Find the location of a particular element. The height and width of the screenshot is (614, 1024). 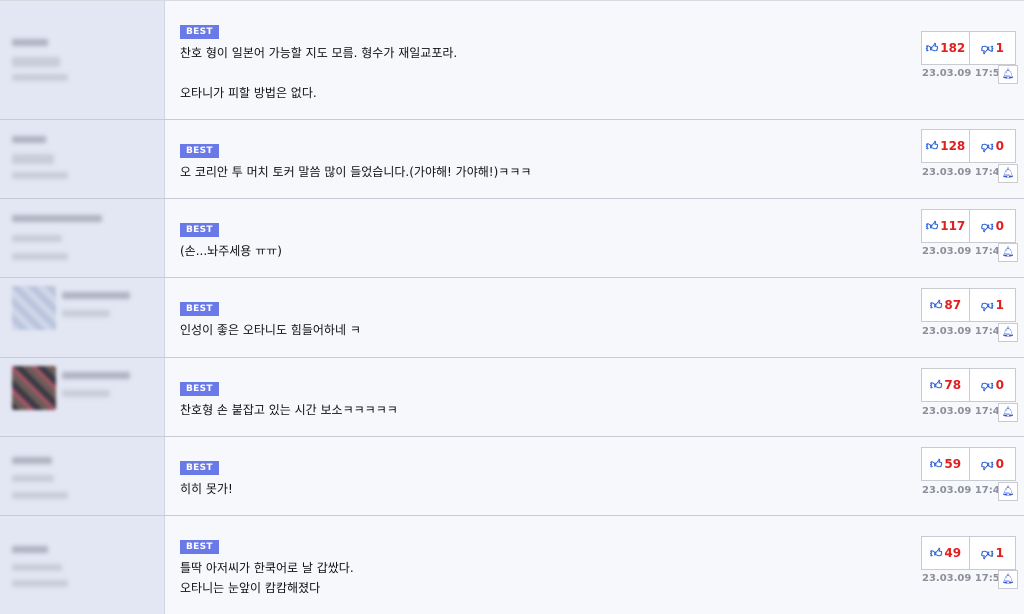

upvote-button: 👍︎ 49 is located at coordinates (946, 553).